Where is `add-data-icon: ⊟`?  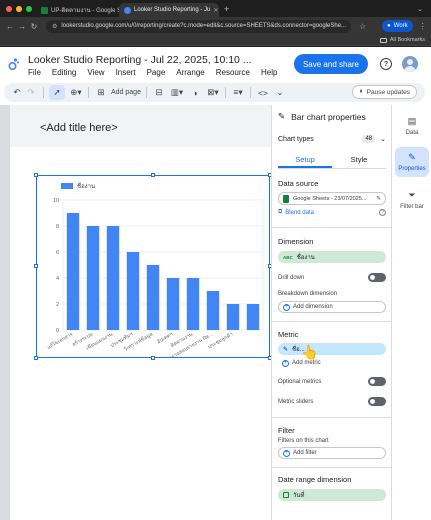 add-data-icon: ⊟ is located at coordinates (159, 92).